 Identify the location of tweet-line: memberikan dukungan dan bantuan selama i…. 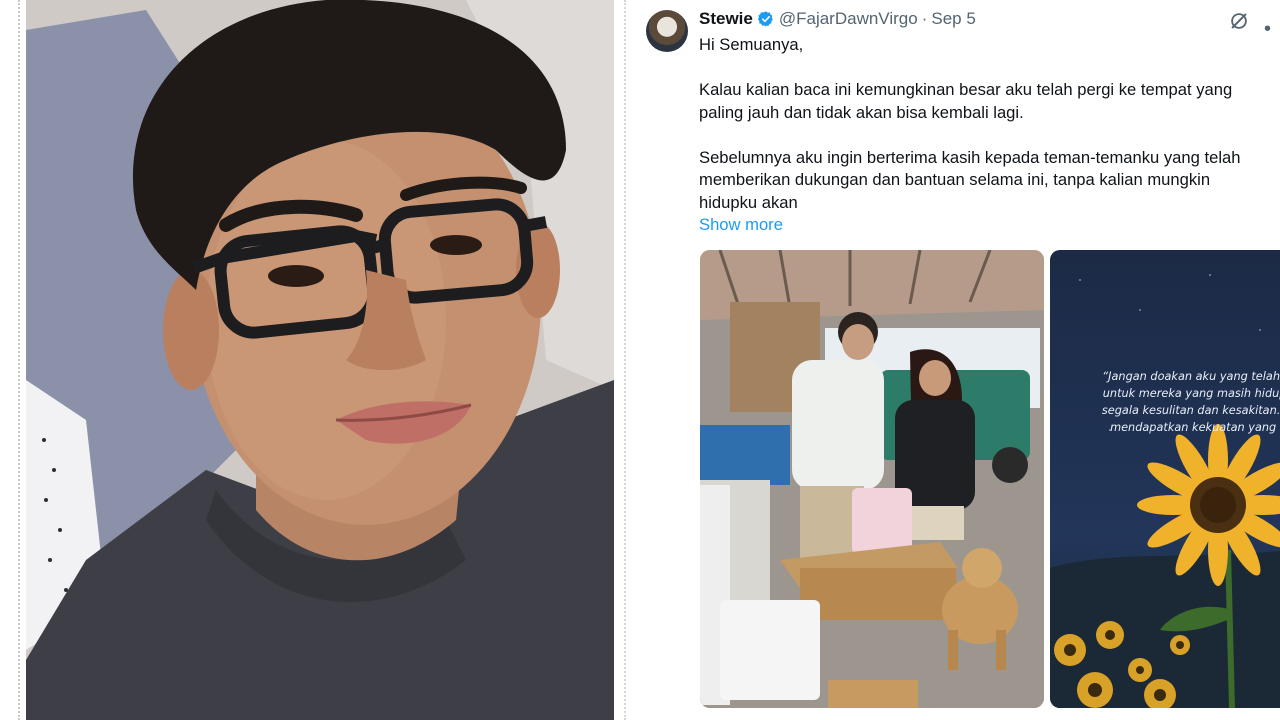
(955, 179).